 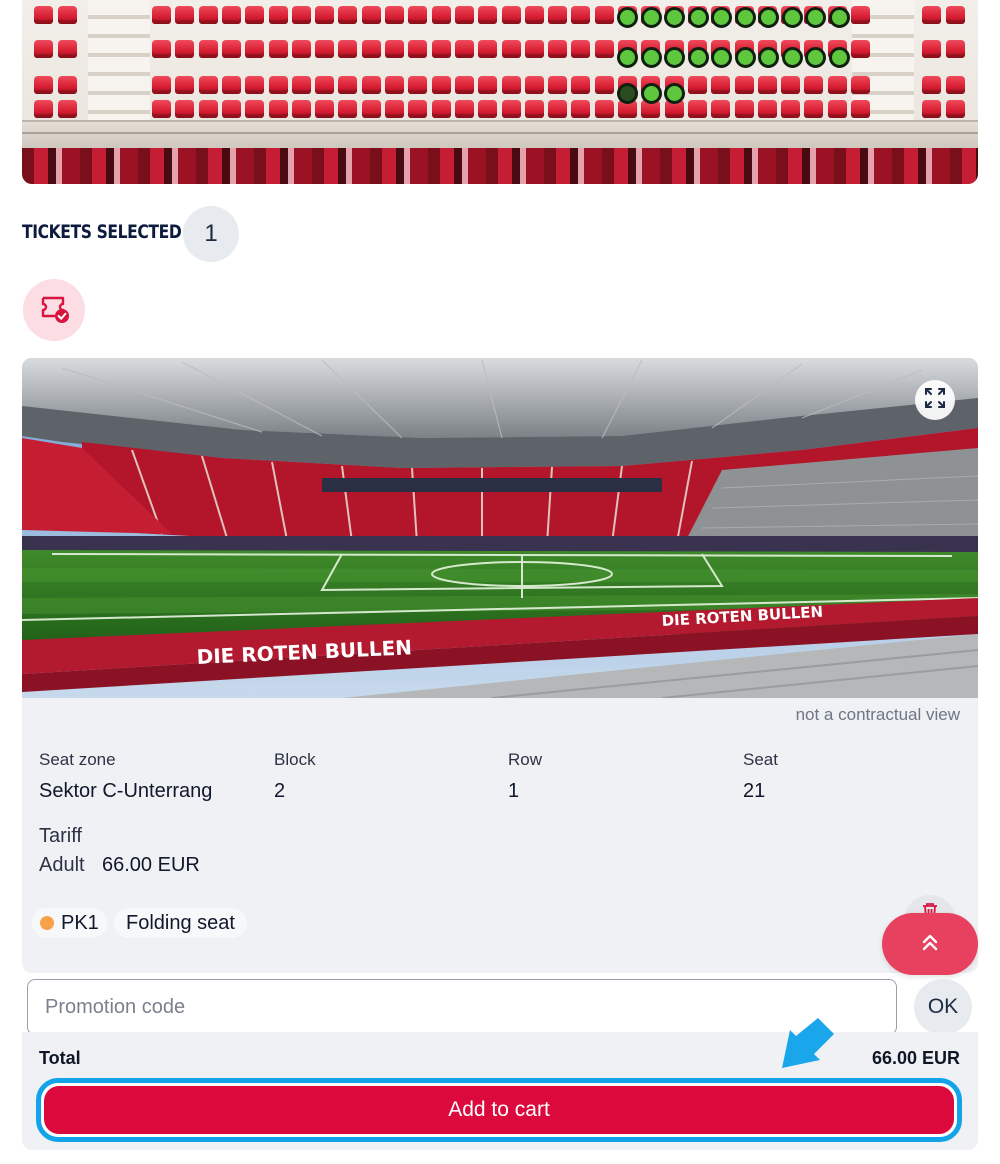 What do you see at coordinates (462, 1007) in the screenshot?
I see `promotion-code-input` at bounding box center [462, 1007].